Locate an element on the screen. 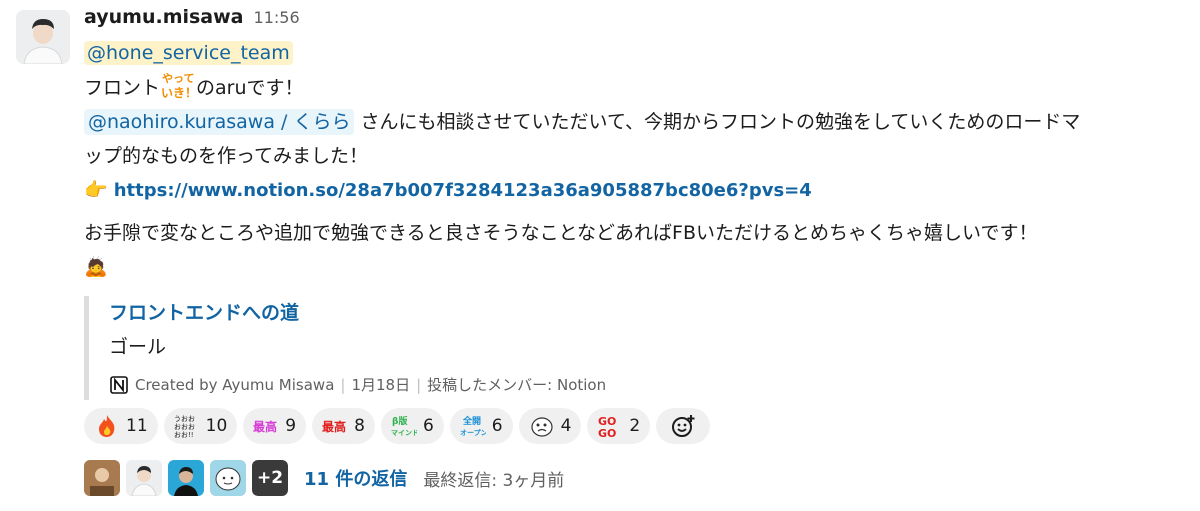 This screenshot has height=511, width=1200. replies-link: 11 件の返信 is located at coordinates (355, 478).